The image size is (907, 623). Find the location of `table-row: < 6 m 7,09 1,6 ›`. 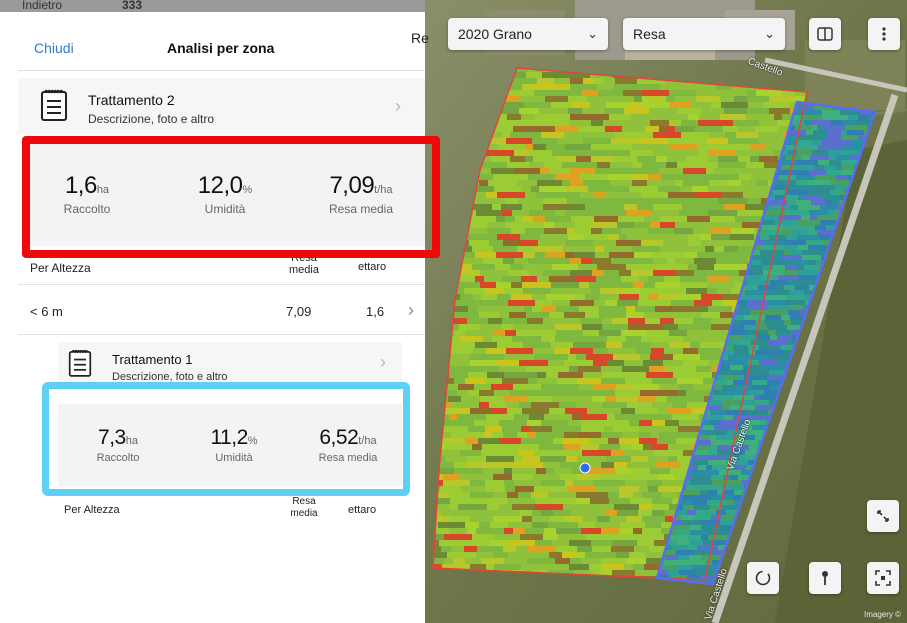

table-row: < 6 m 7,09 1,6 › is located at coordinates (221, 312).